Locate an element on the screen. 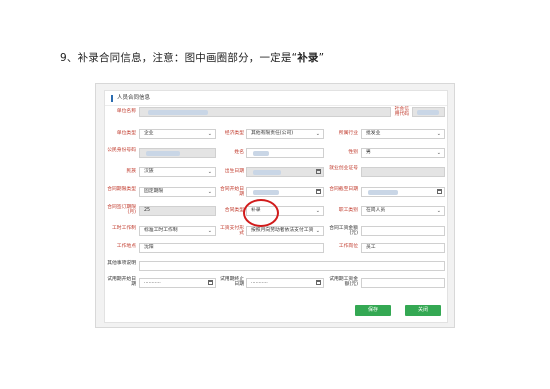 The height and width of the screenshot is (389, 550). contract-term-label: 合同期限类型 is located at coordinates (121, 189).